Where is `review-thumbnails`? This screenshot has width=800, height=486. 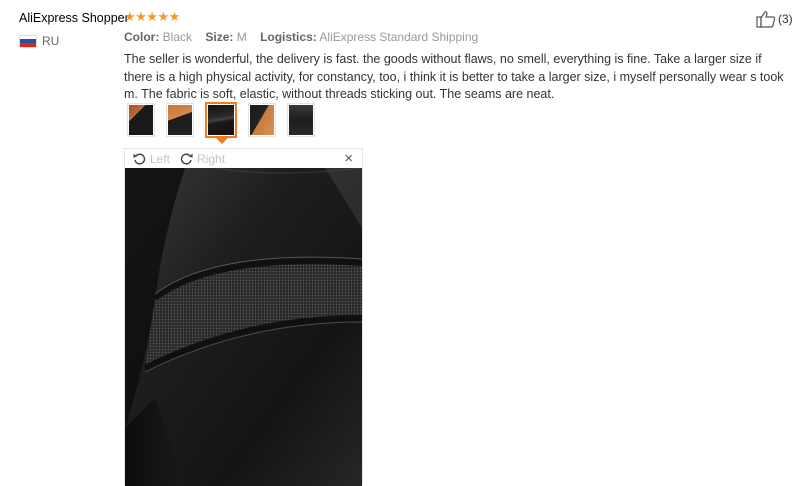 review-thumbnails is located at coordinates (226, 120).